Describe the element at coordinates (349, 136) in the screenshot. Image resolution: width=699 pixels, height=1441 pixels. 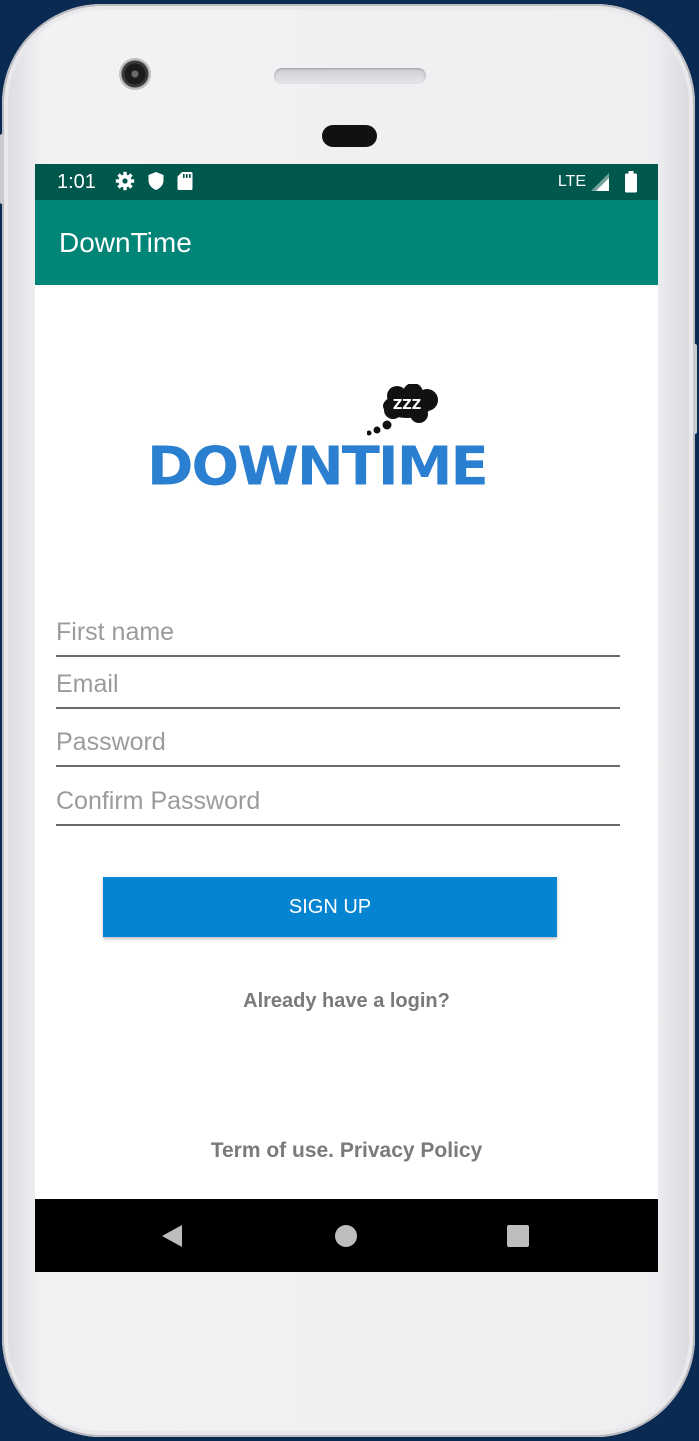
I see `proximity-sensor` at that location.